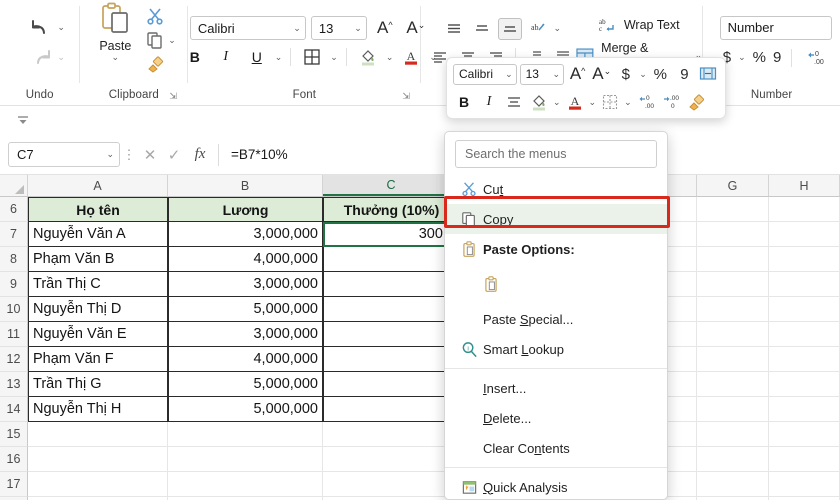 This screenshot has width=840, height=500. Describe the element at coordinates (14, 309) in the screenshot. I see `row-header: 10` at that location.